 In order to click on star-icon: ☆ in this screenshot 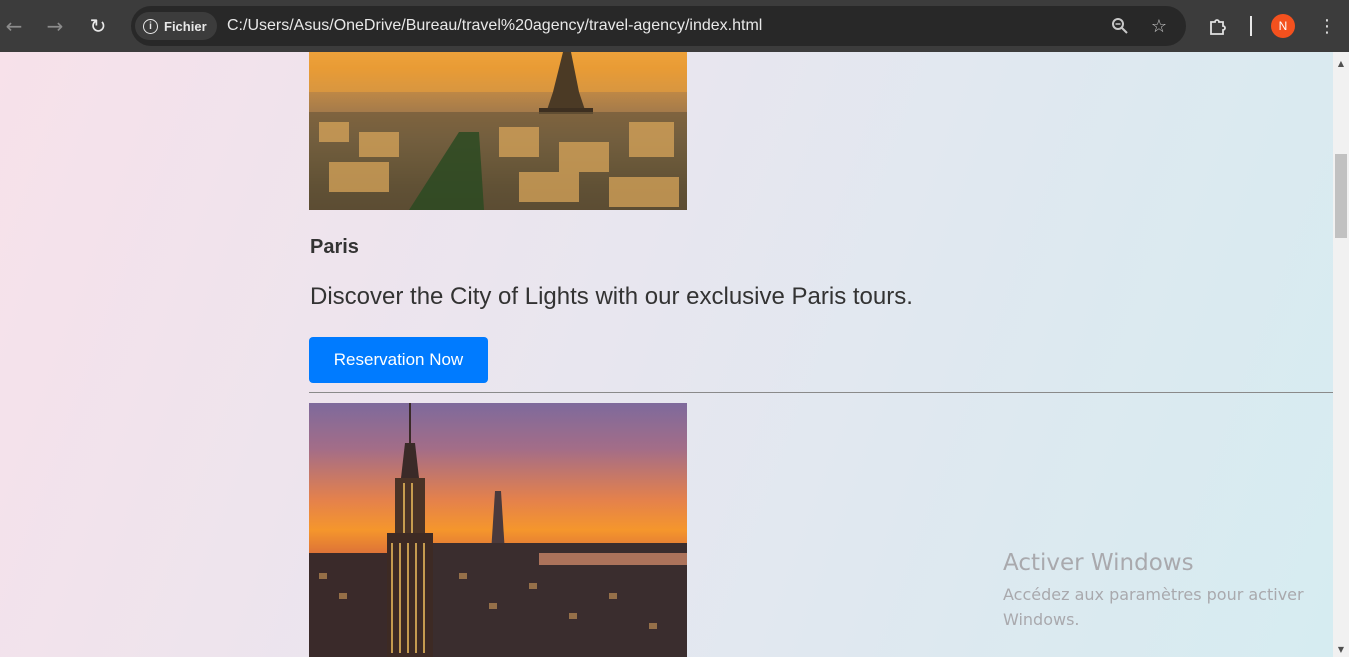, I will do `click(1159, 26)`.